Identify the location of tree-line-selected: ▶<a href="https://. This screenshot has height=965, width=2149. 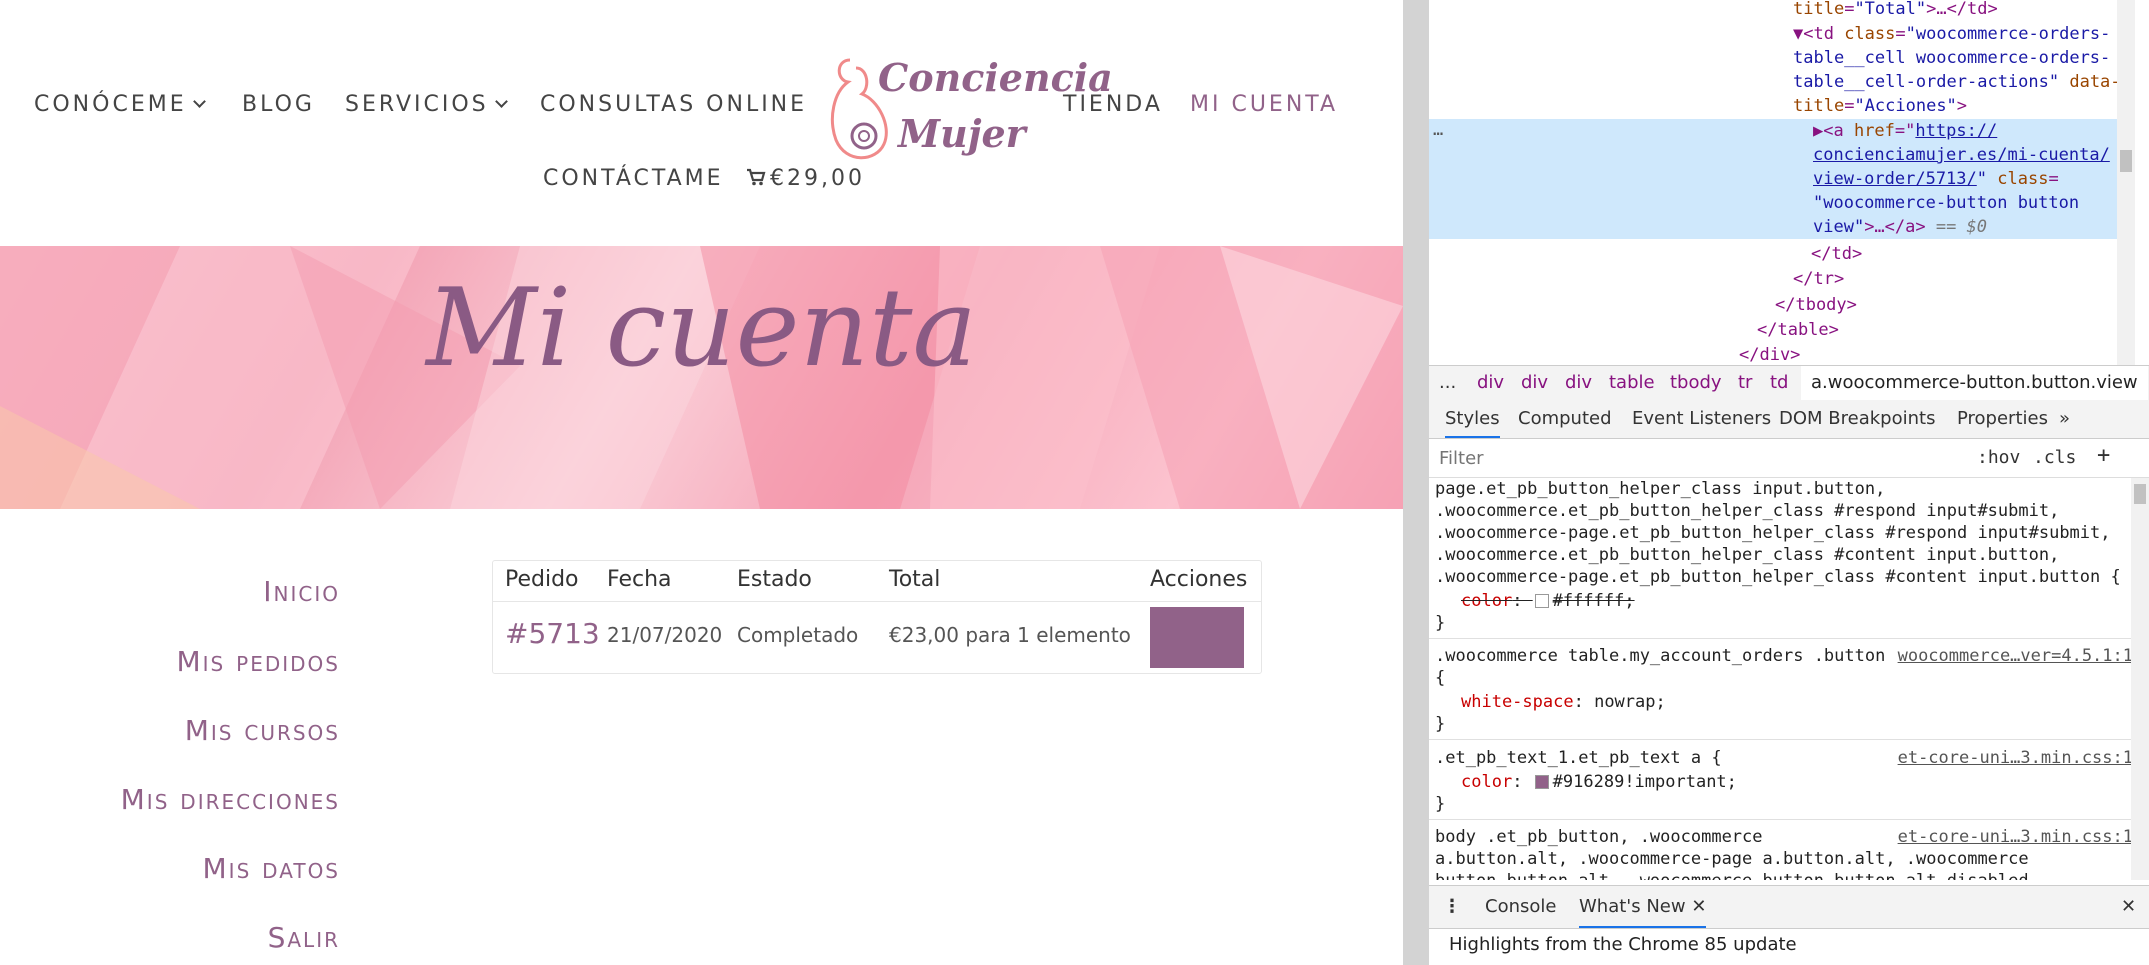
(1905, 131).